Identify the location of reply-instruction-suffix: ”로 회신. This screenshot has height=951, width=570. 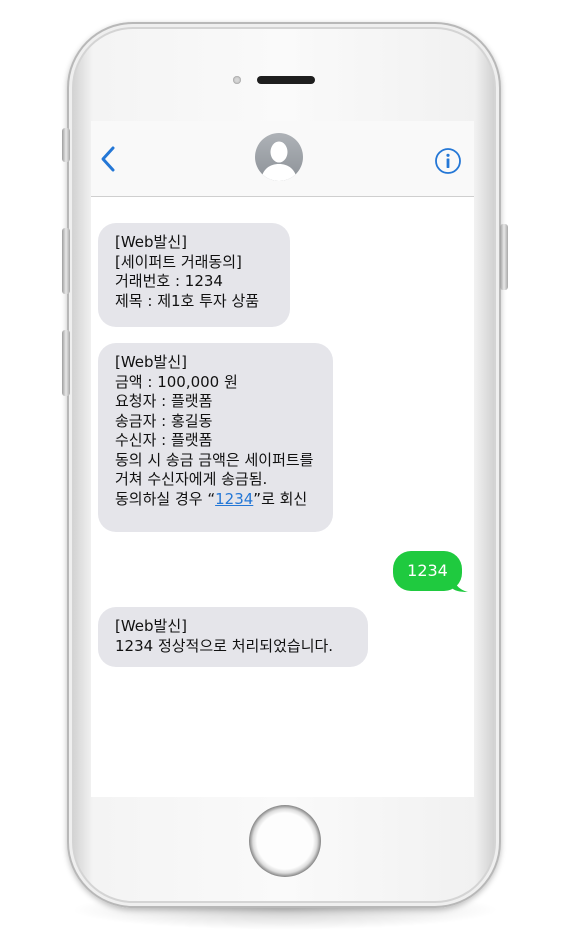
(280, 498).